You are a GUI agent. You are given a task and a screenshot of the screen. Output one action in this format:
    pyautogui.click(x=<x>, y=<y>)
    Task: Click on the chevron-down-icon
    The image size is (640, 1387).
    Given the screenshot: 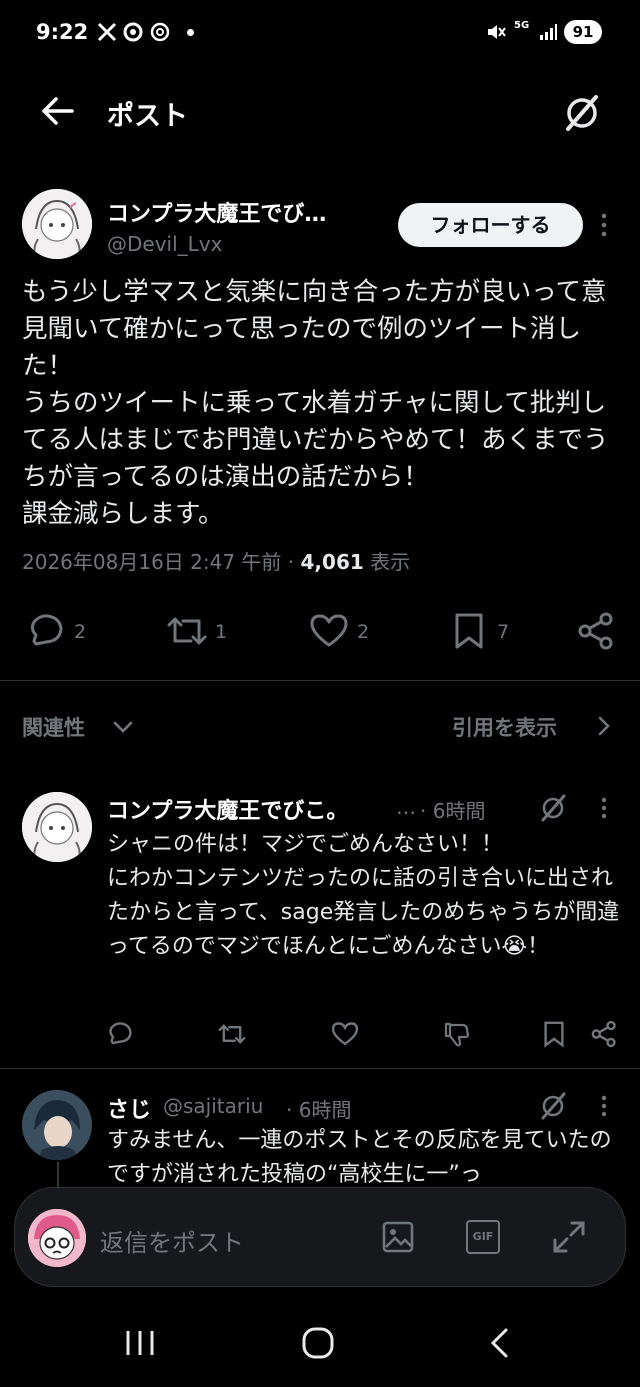 What is the action you would take?
    pyautogui.click(x=123, y=727)
    